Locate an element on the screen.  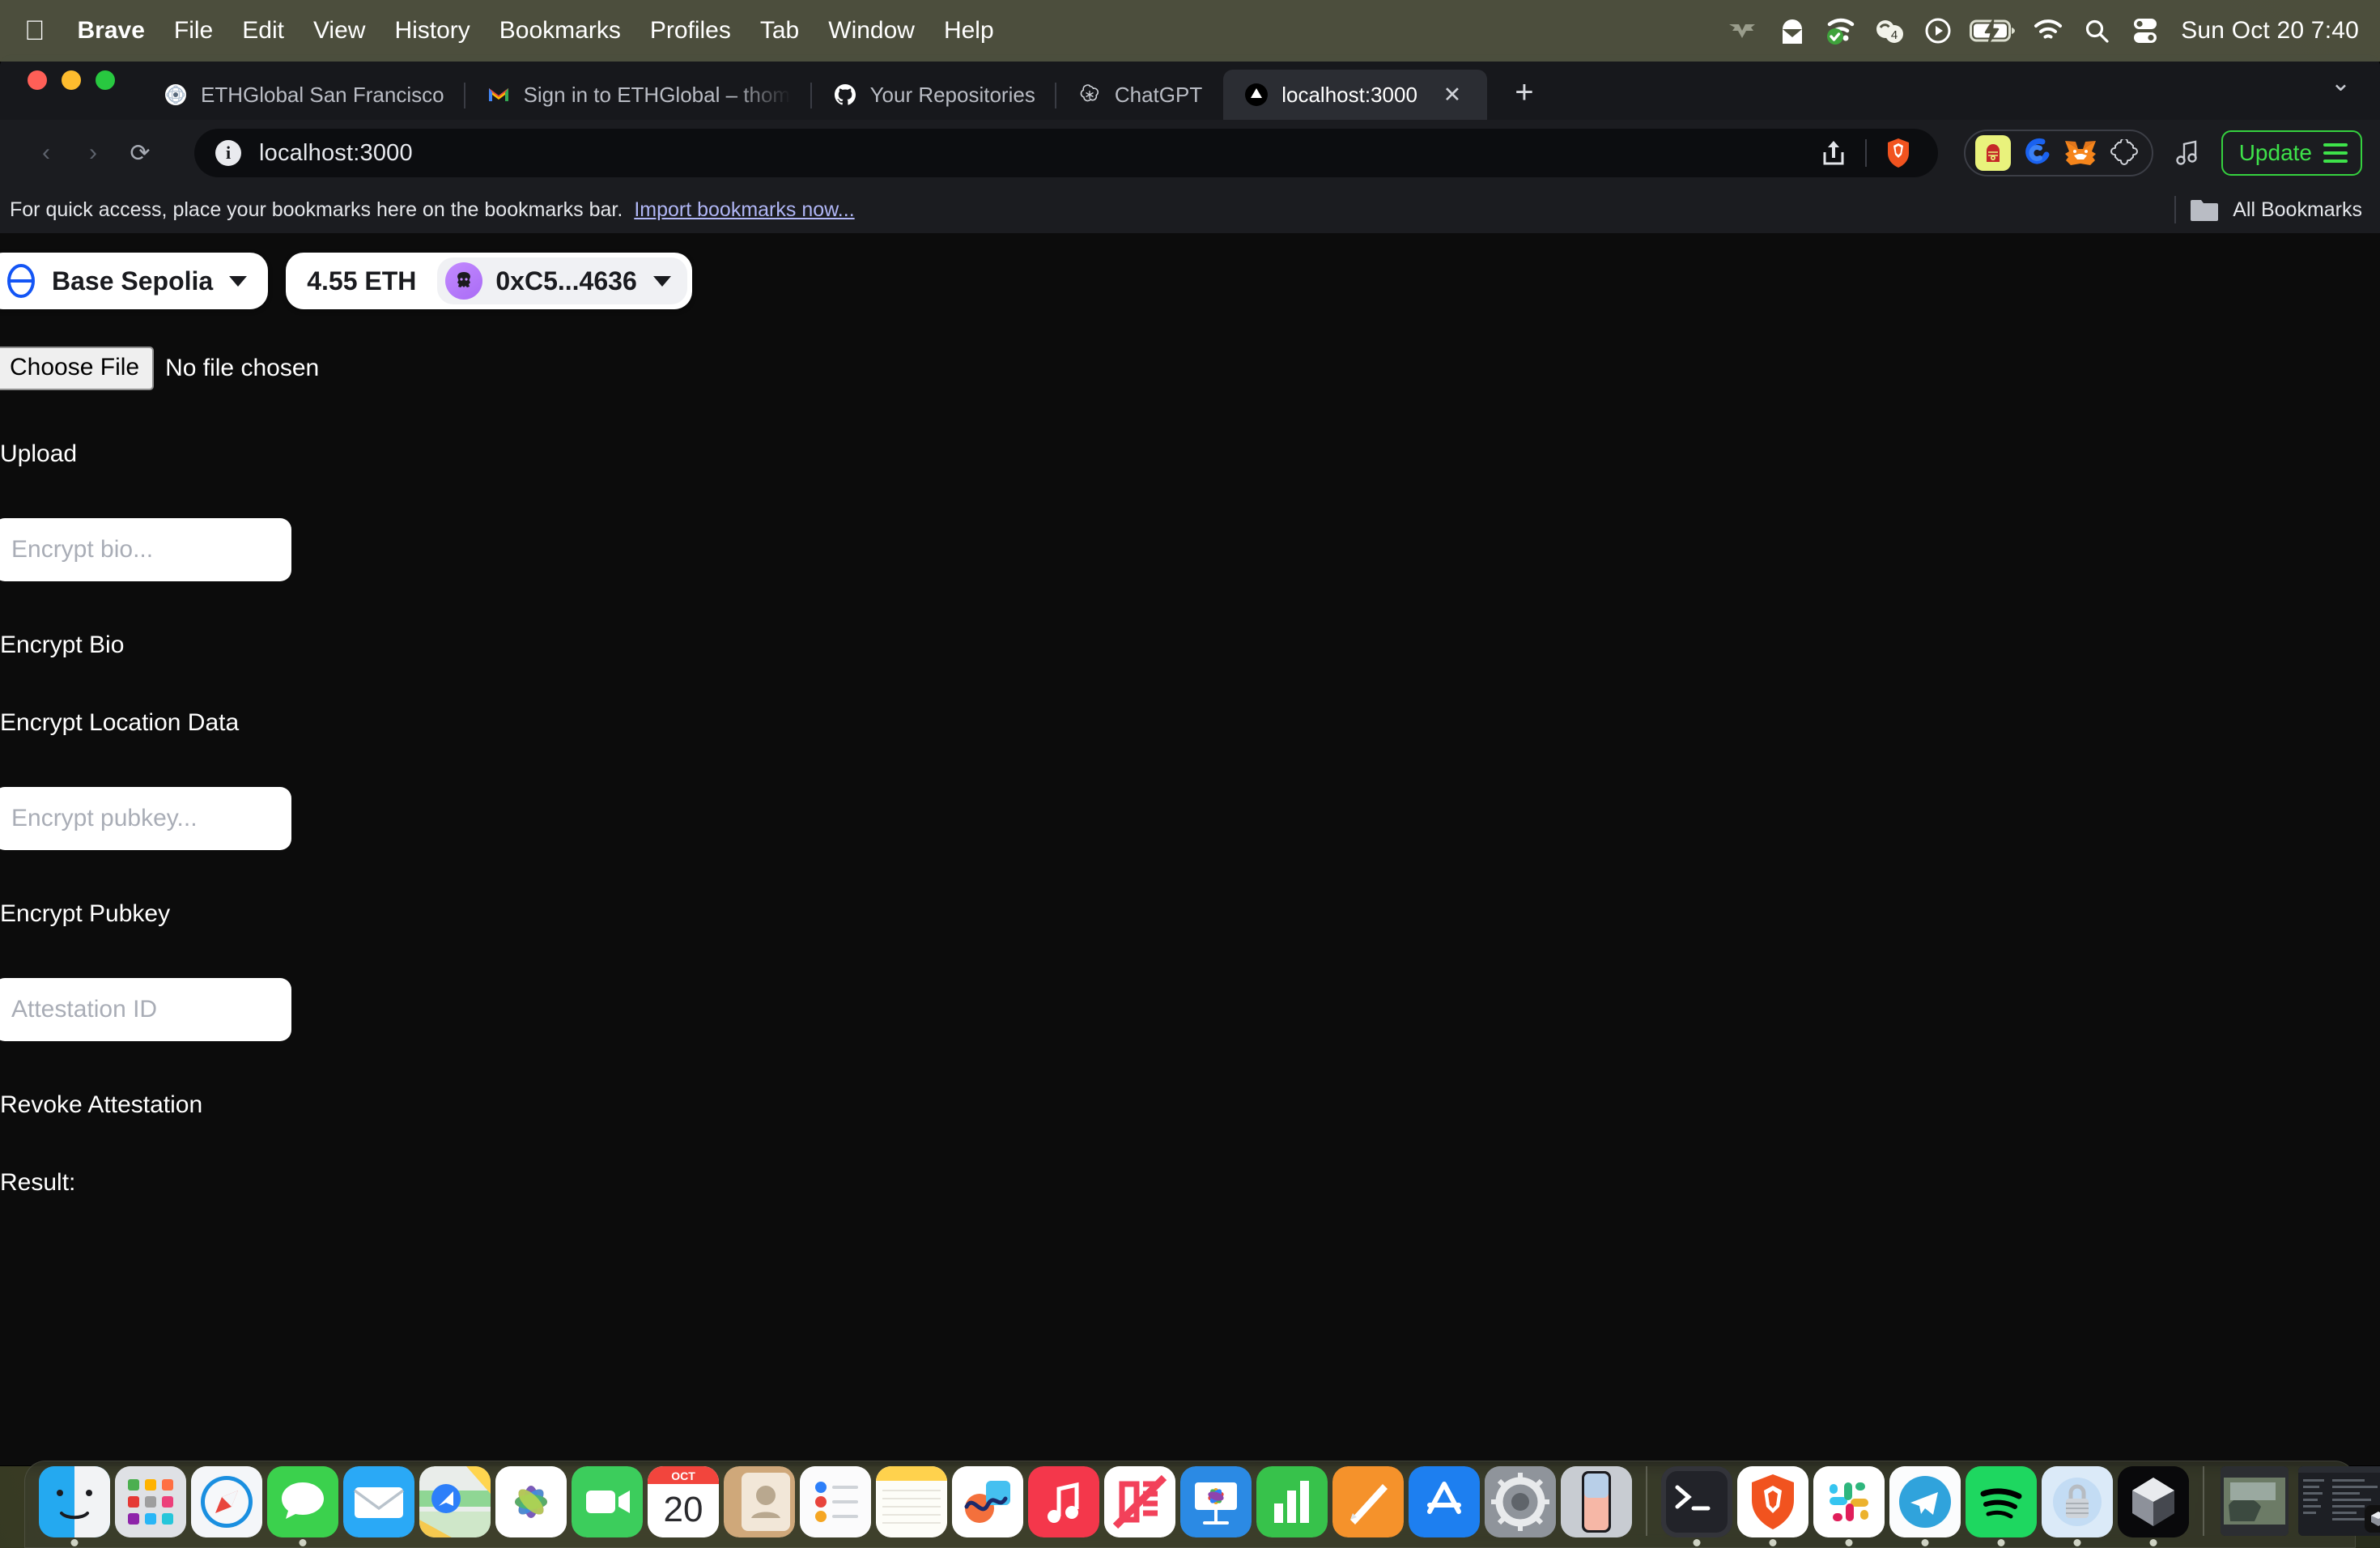
minimized-window-photo is located at coordinates (2255, 1501).